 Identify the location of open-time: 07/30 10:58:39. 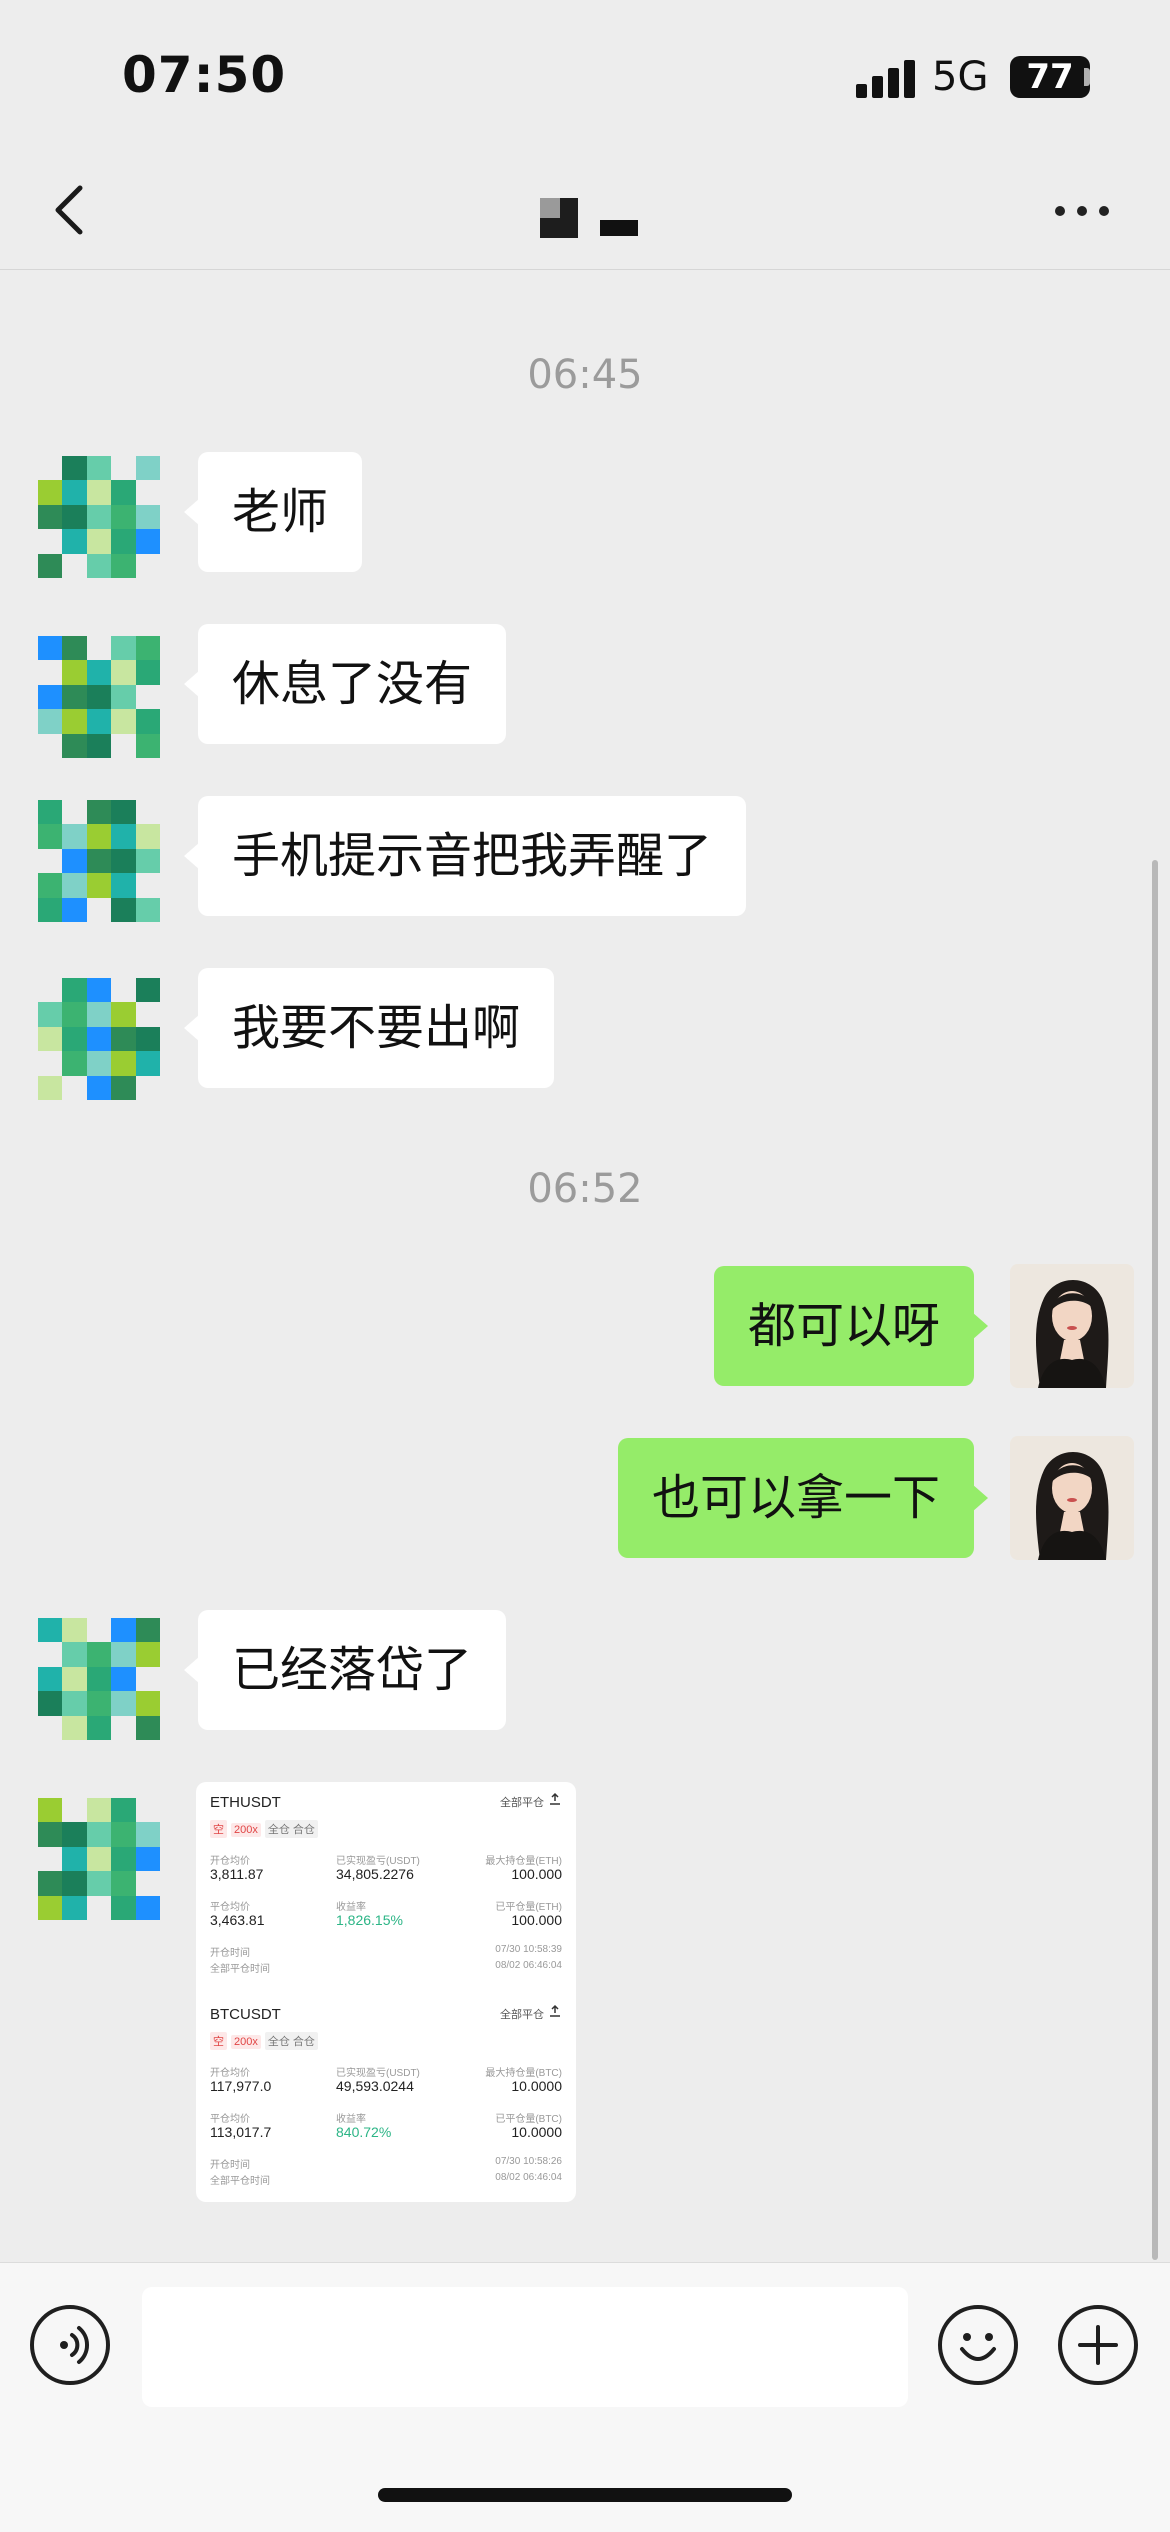
(528, 1949).